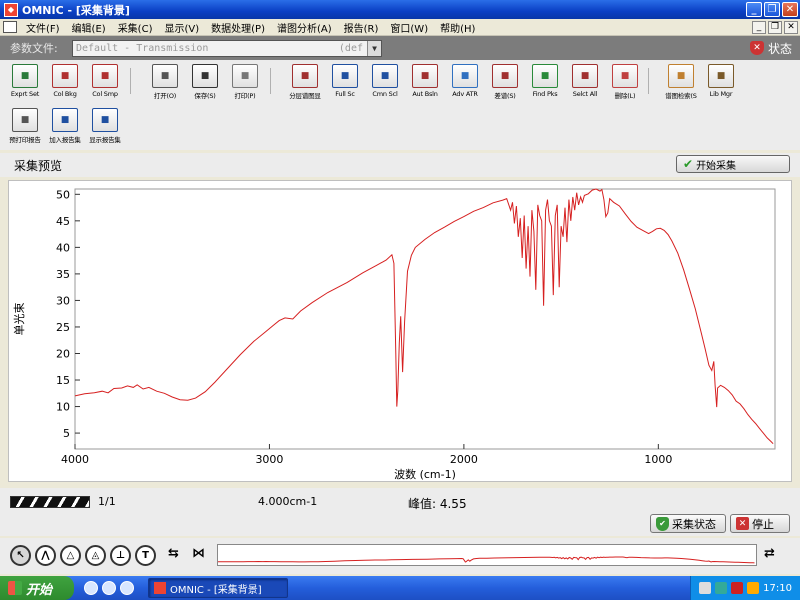 This screenshot has width=800, height=600. Describe the element at coordinates (65, 94) in the screenshot. I see `toolbar-button-label: Col Bkg` at that location.